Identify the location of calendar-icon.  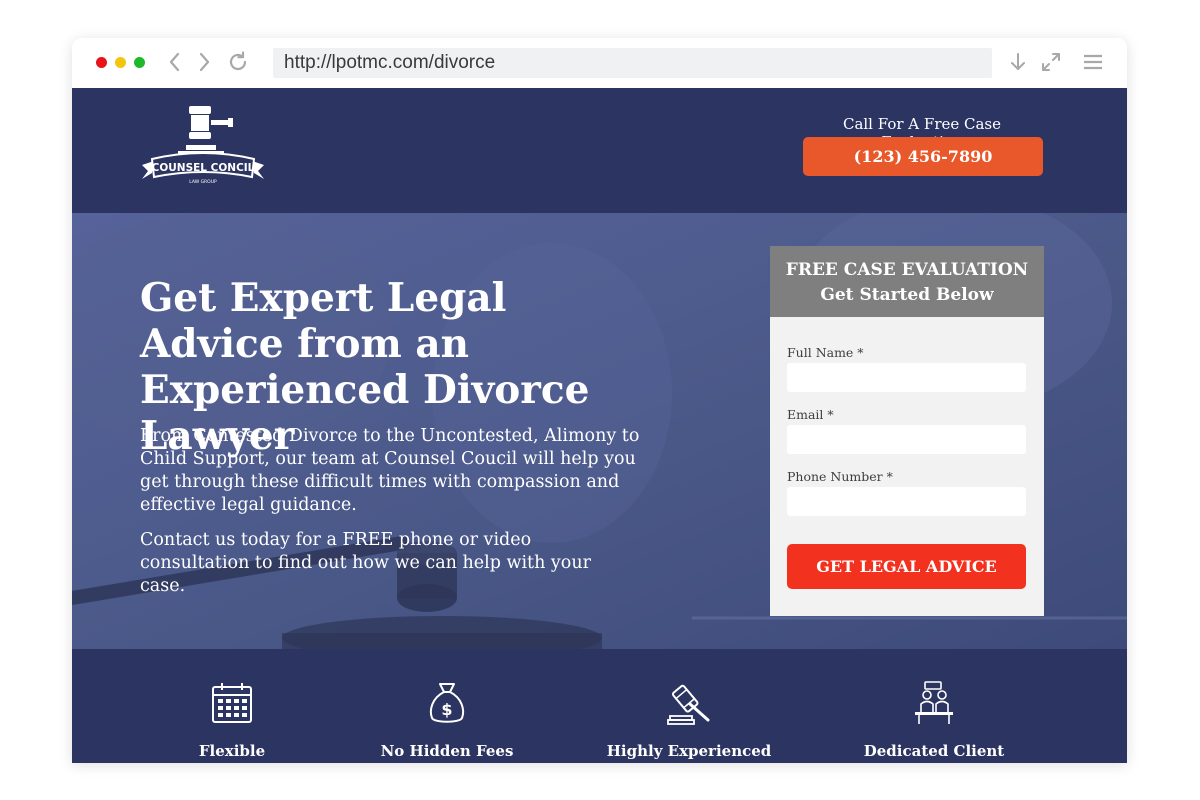
(232, 703).